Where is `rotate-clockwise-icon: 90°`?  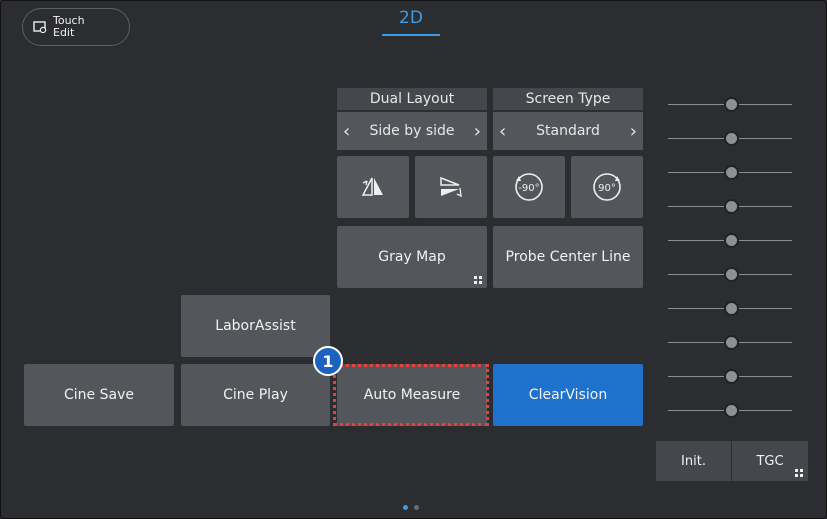
rotate-clockwise-icon: 90° is located at coordinates (607, 187).